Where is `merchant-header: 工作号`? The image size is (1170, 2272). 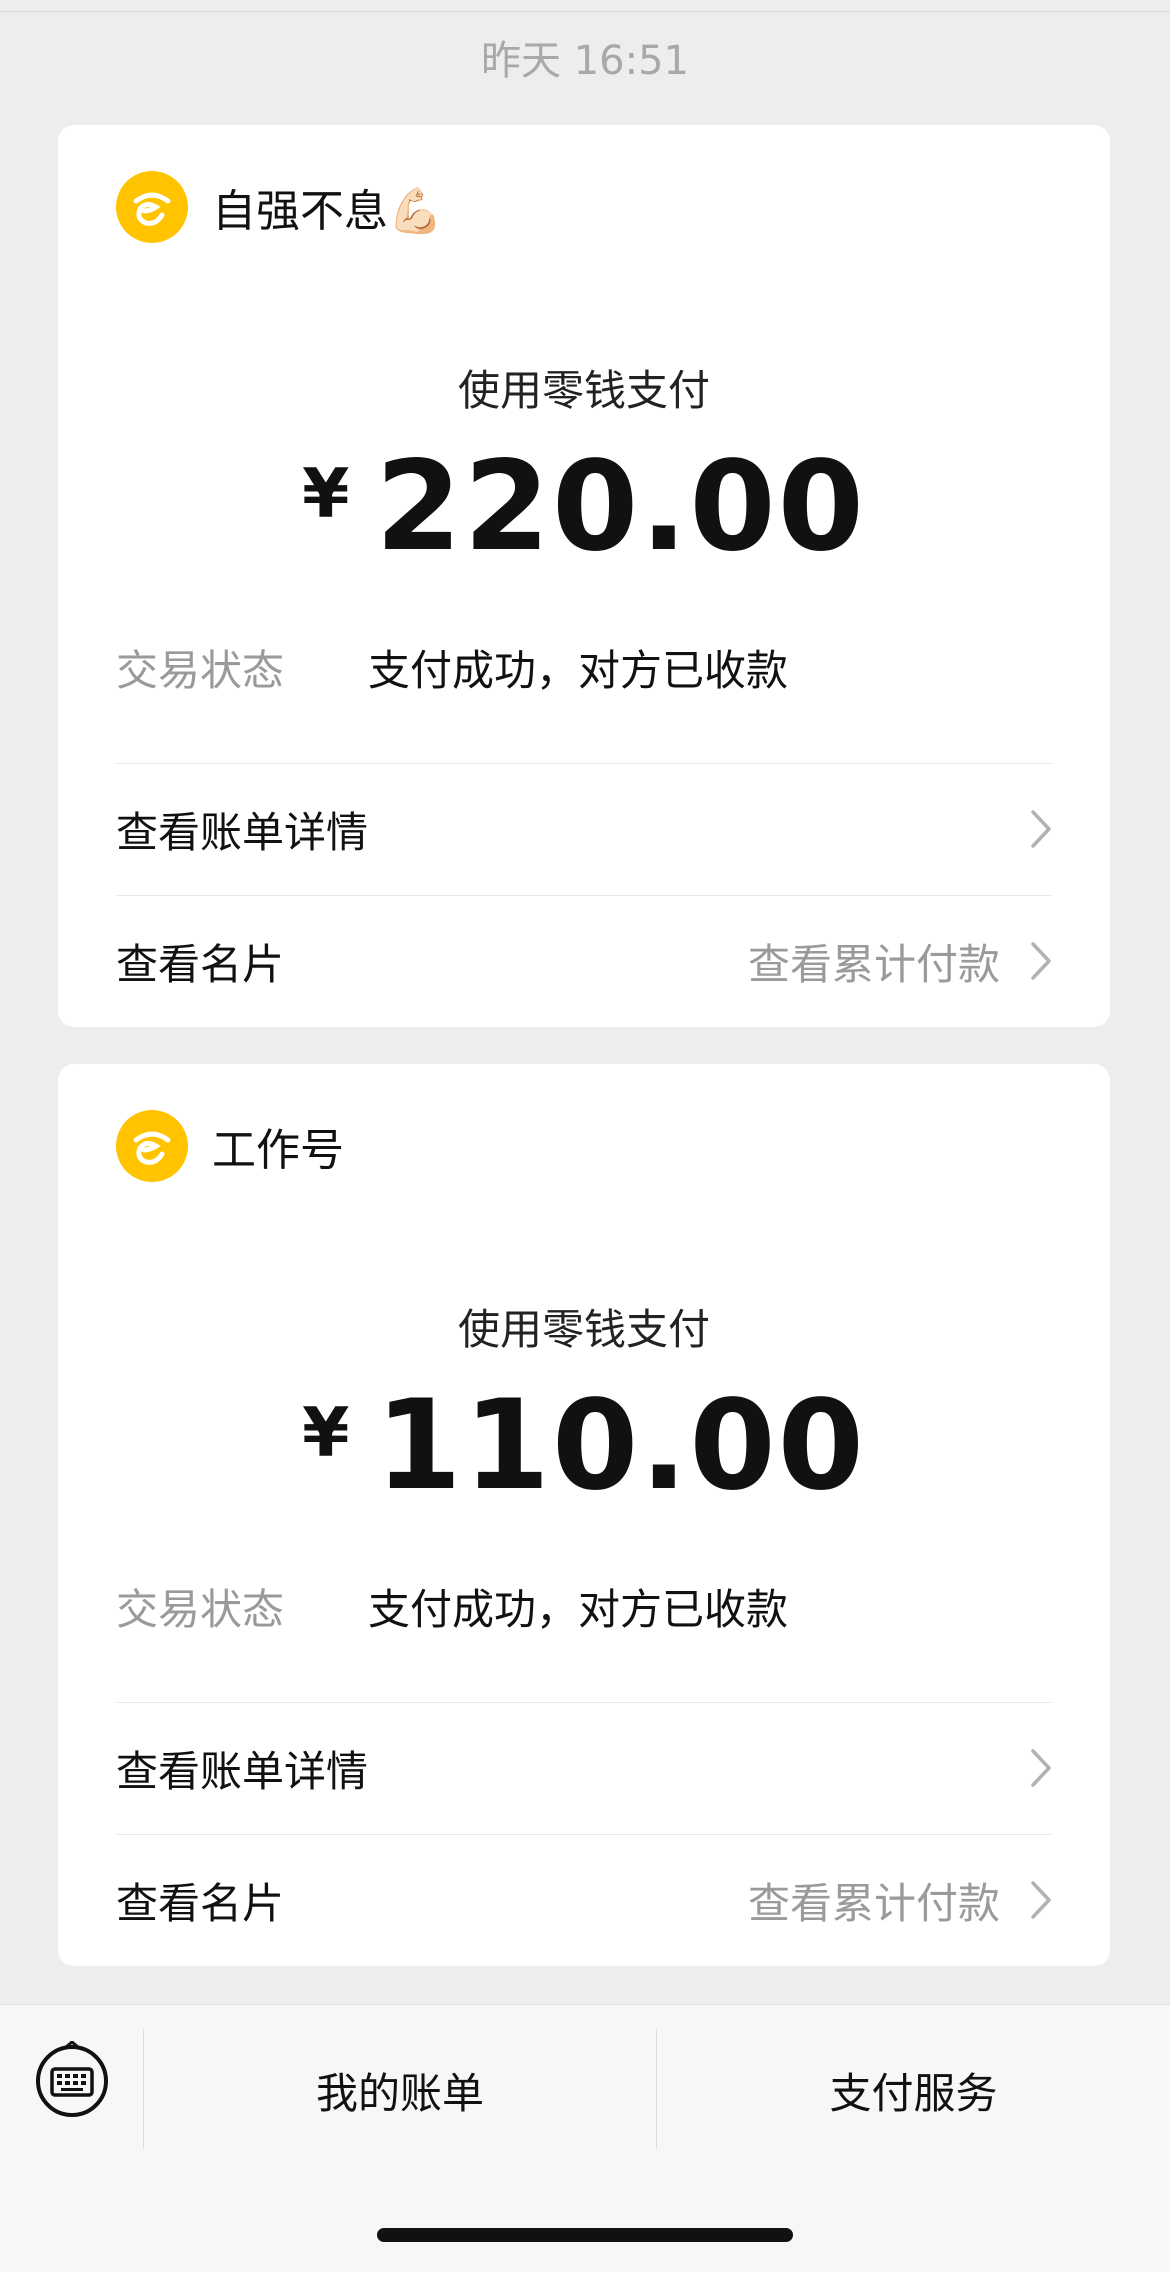 merchant-header: 工作号 is located at coordinates (230, 1146).